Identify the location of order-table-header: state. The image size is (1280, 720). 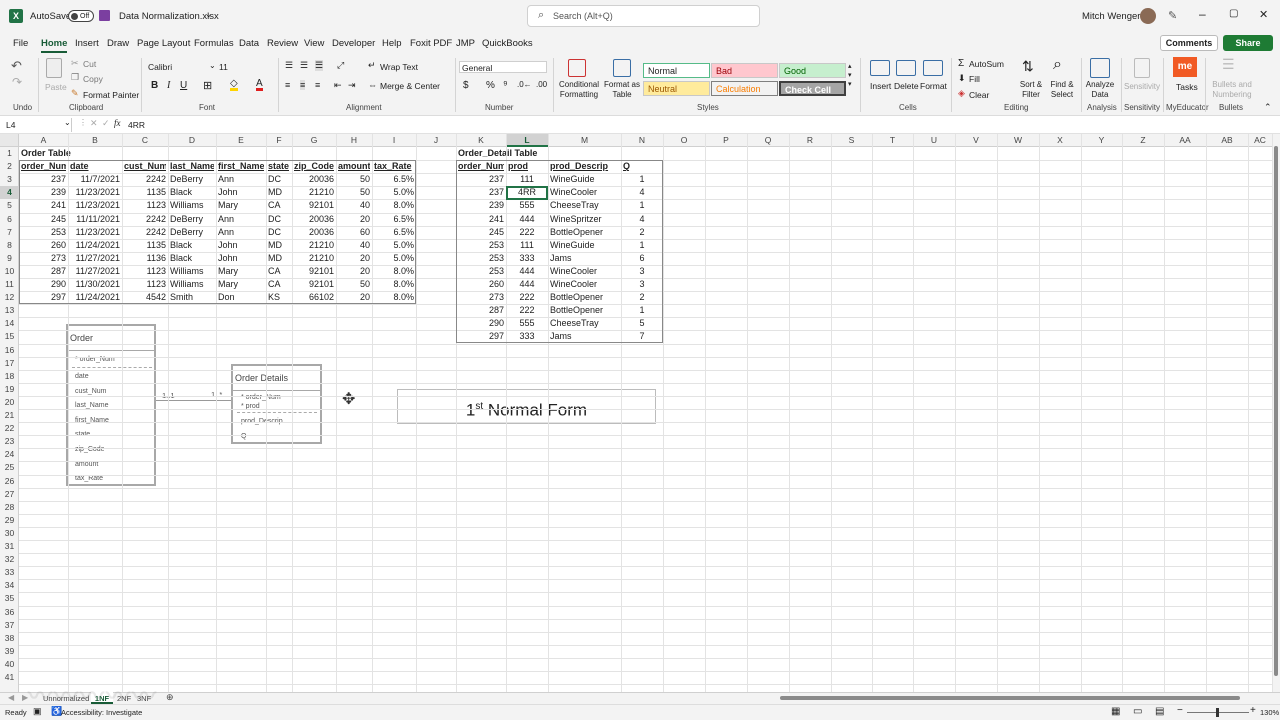
(279, 167).